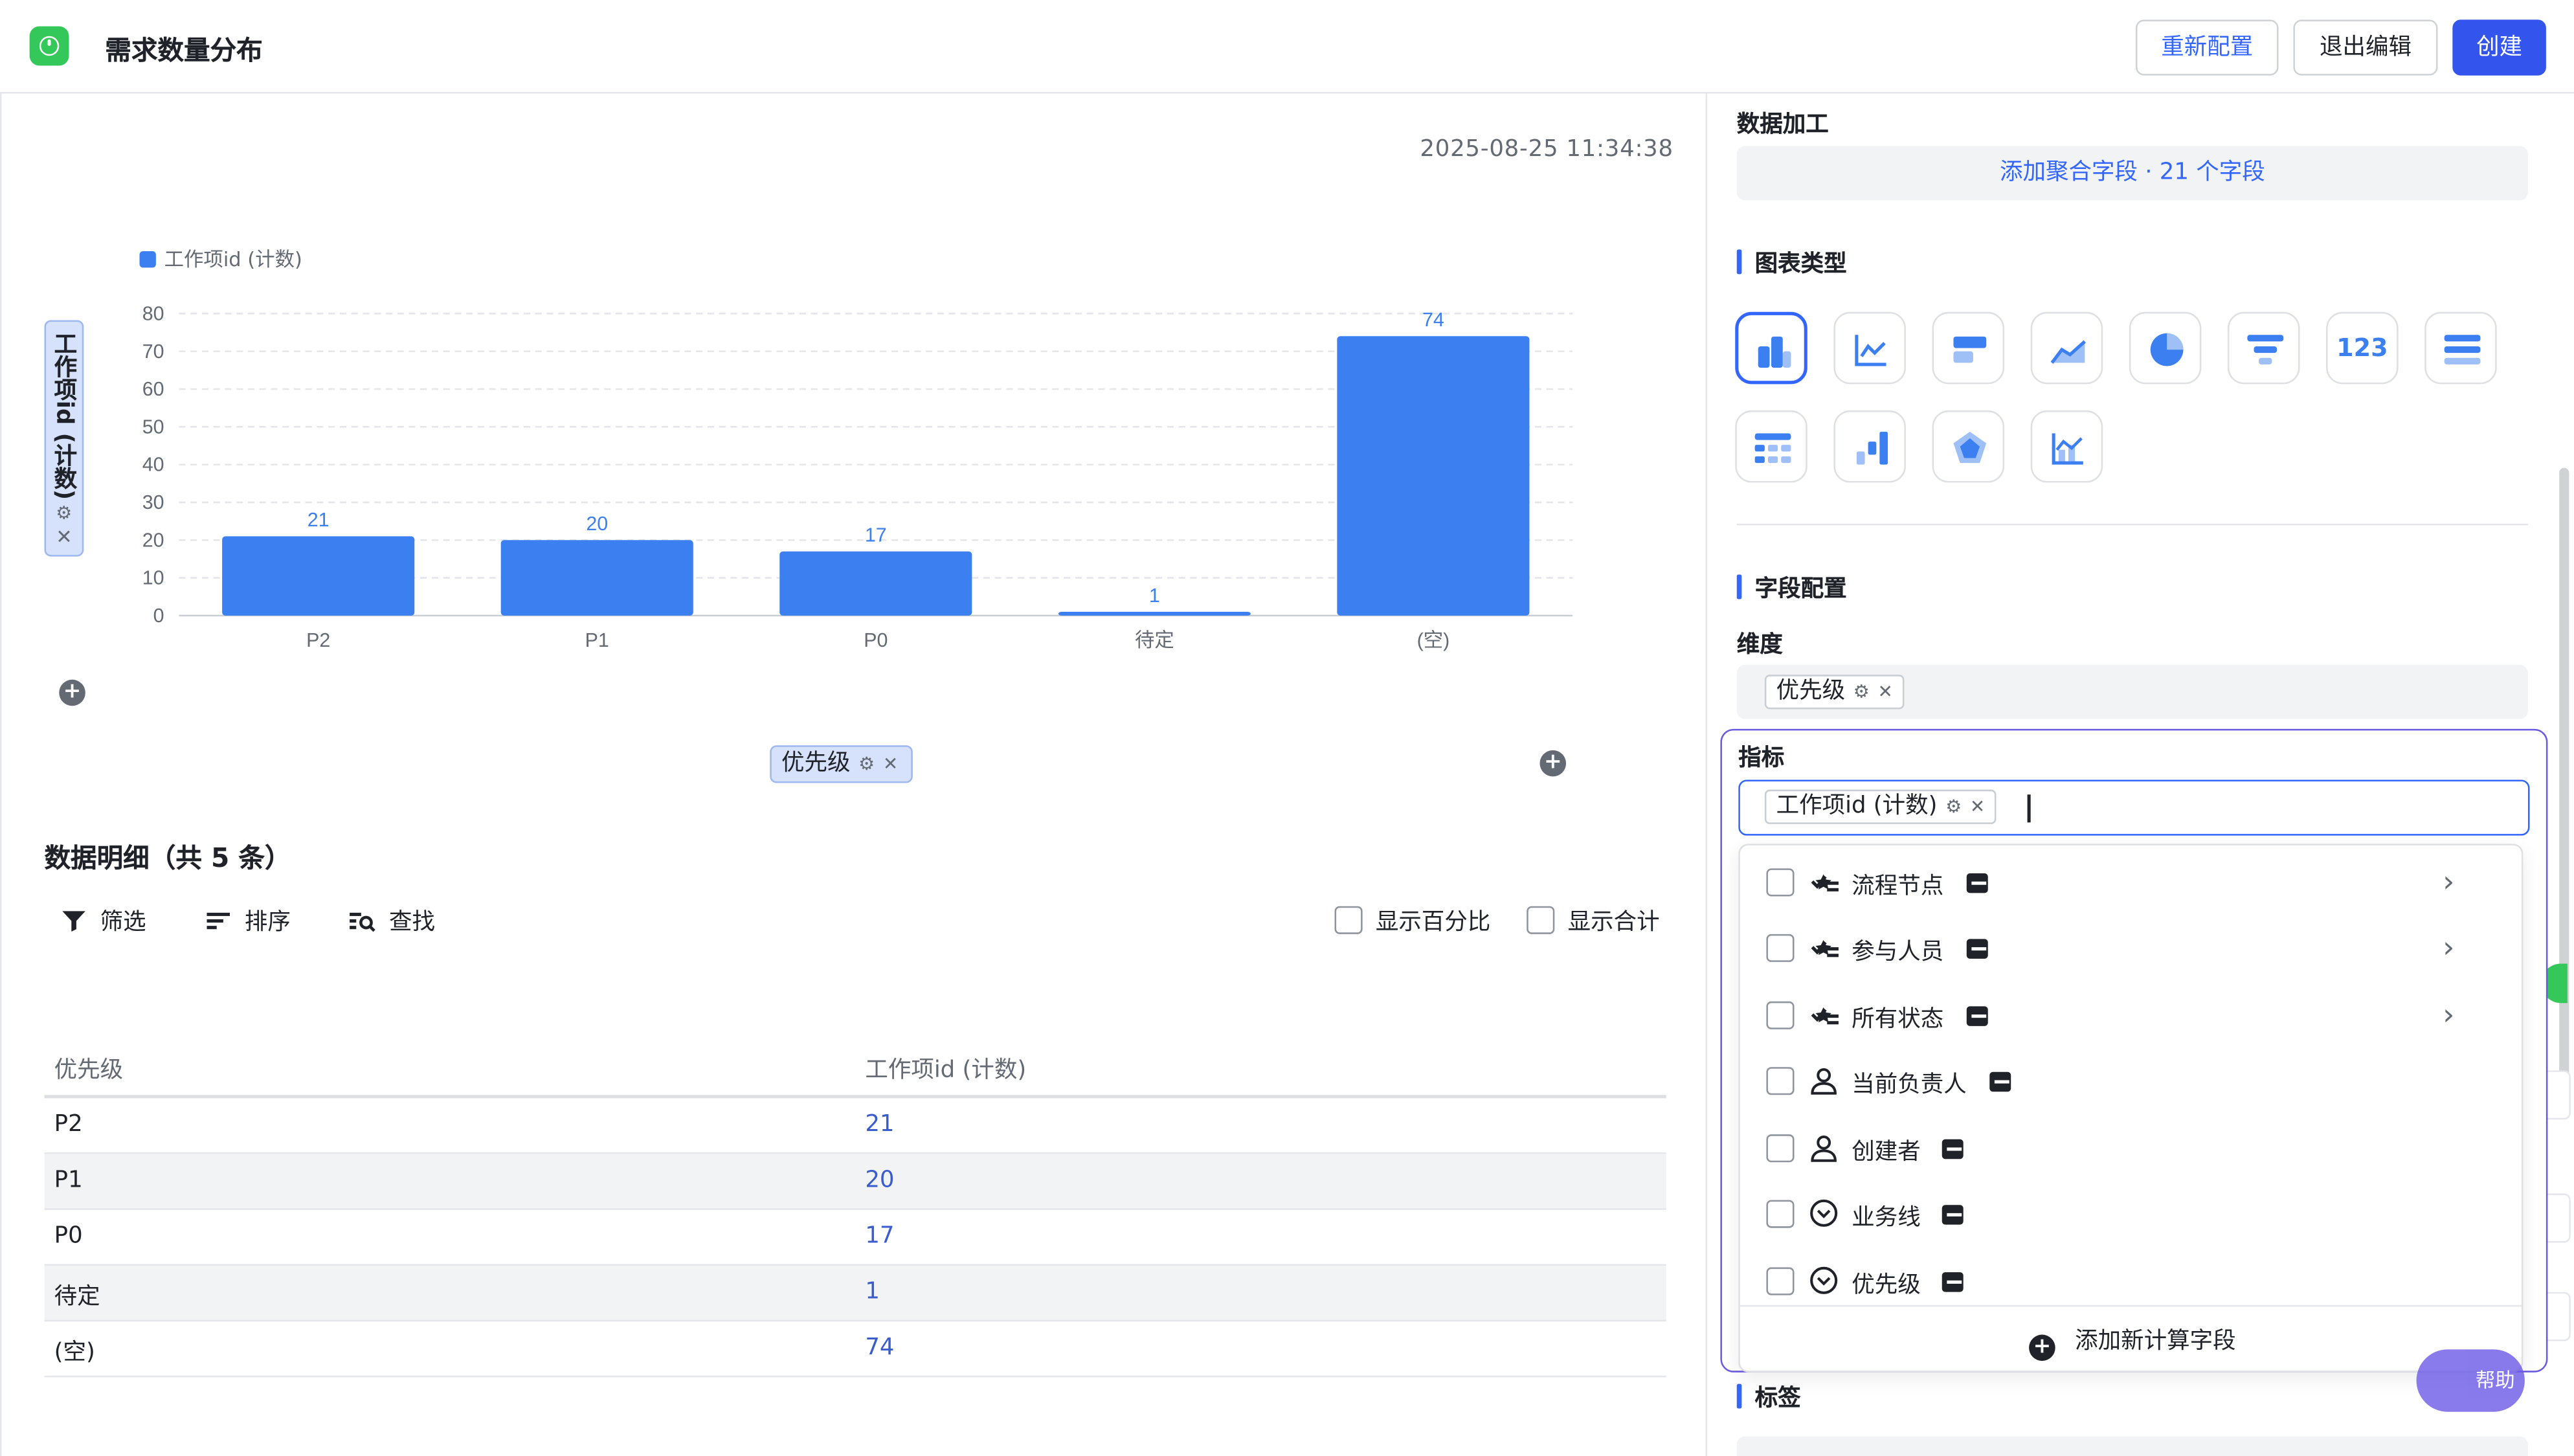  I want to click on y-tick-label: 50, so click(153, 427).